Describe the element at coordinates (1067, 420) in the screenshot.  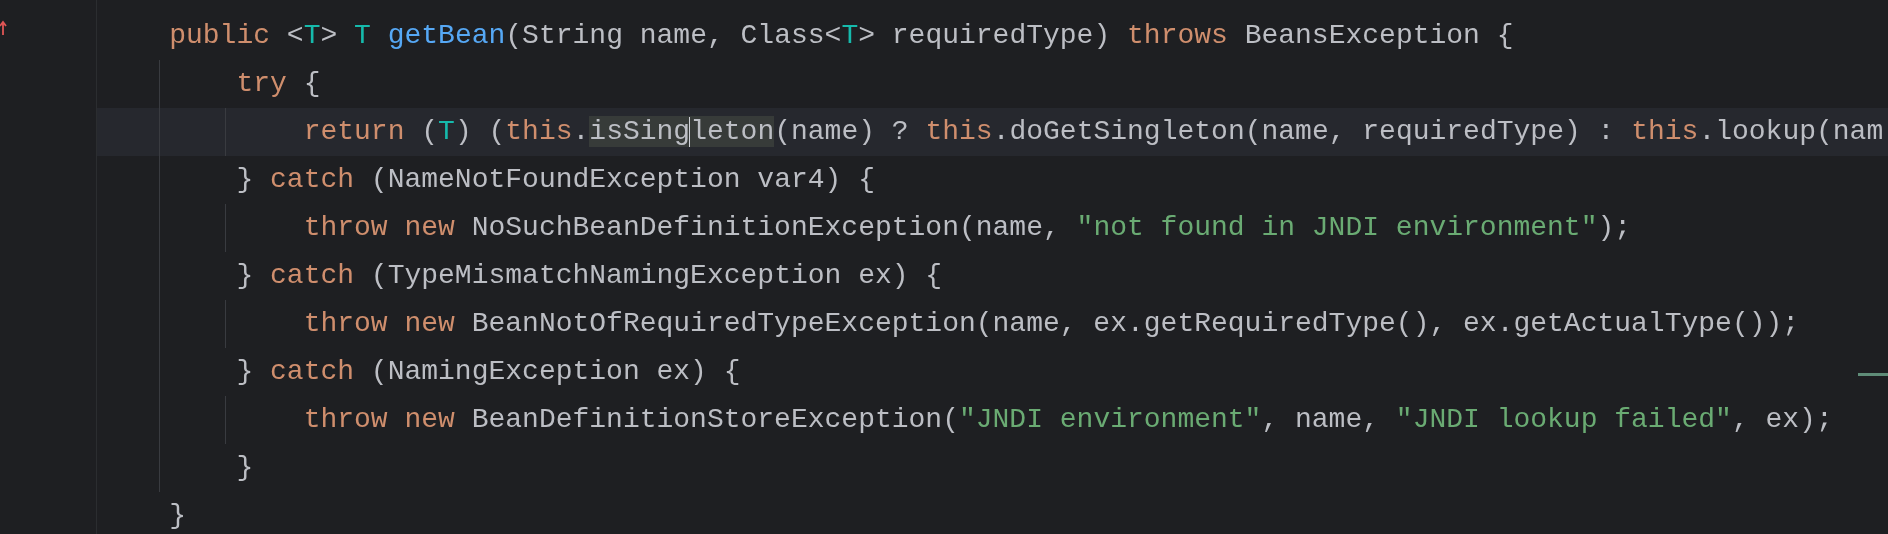
I see `code-line: throw new BeanDefinitionStoreException("JNDI environment", name, "JNDI lookup failed", ex);` at that location.